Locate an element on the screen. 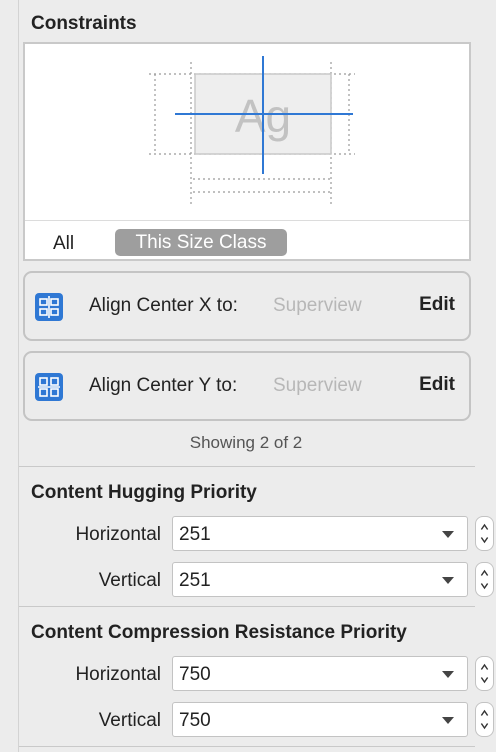  compression-vertical-stepper is located at coordinates (484, 719).